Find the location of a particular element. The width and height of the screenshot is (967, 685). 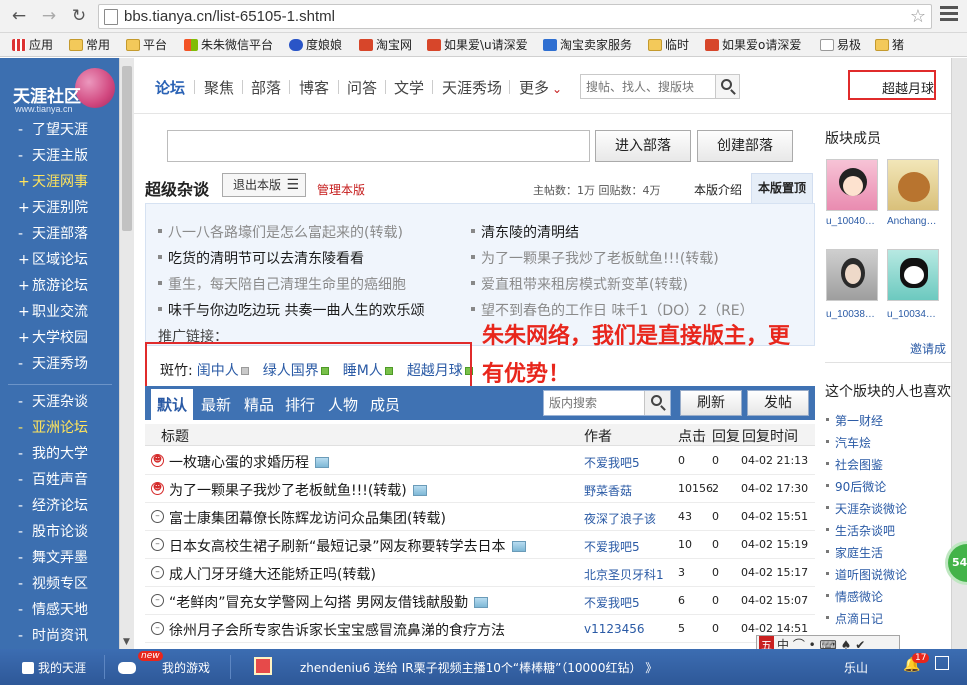

site-search-input is located at coordinates (647, 86).